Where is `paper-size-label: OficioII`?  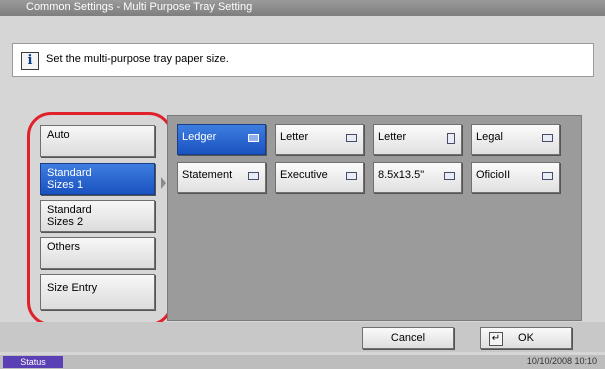 paper-size-label: OficioII is located at coordinates (493, 175).